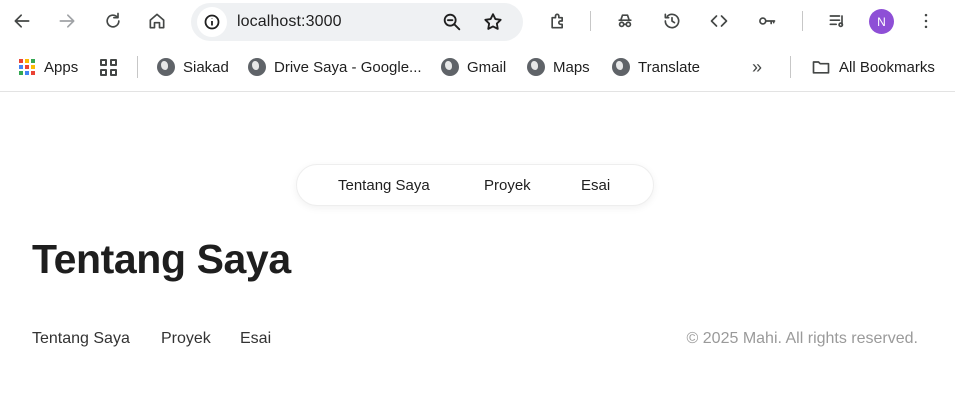 This screenshot has width=955, height=410. I want to click on home-icon, so click(157, 21).